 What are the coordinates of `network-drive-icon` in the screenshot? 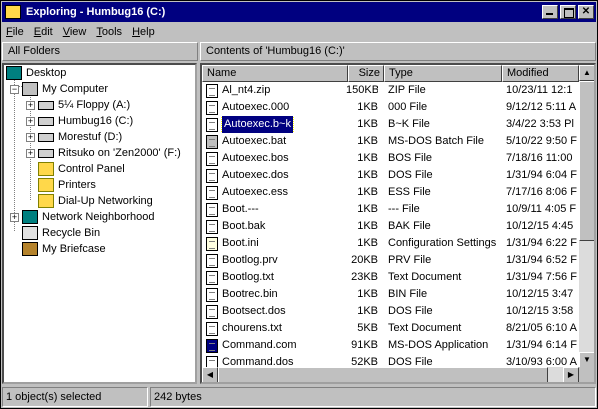 It's located at (46, 153).